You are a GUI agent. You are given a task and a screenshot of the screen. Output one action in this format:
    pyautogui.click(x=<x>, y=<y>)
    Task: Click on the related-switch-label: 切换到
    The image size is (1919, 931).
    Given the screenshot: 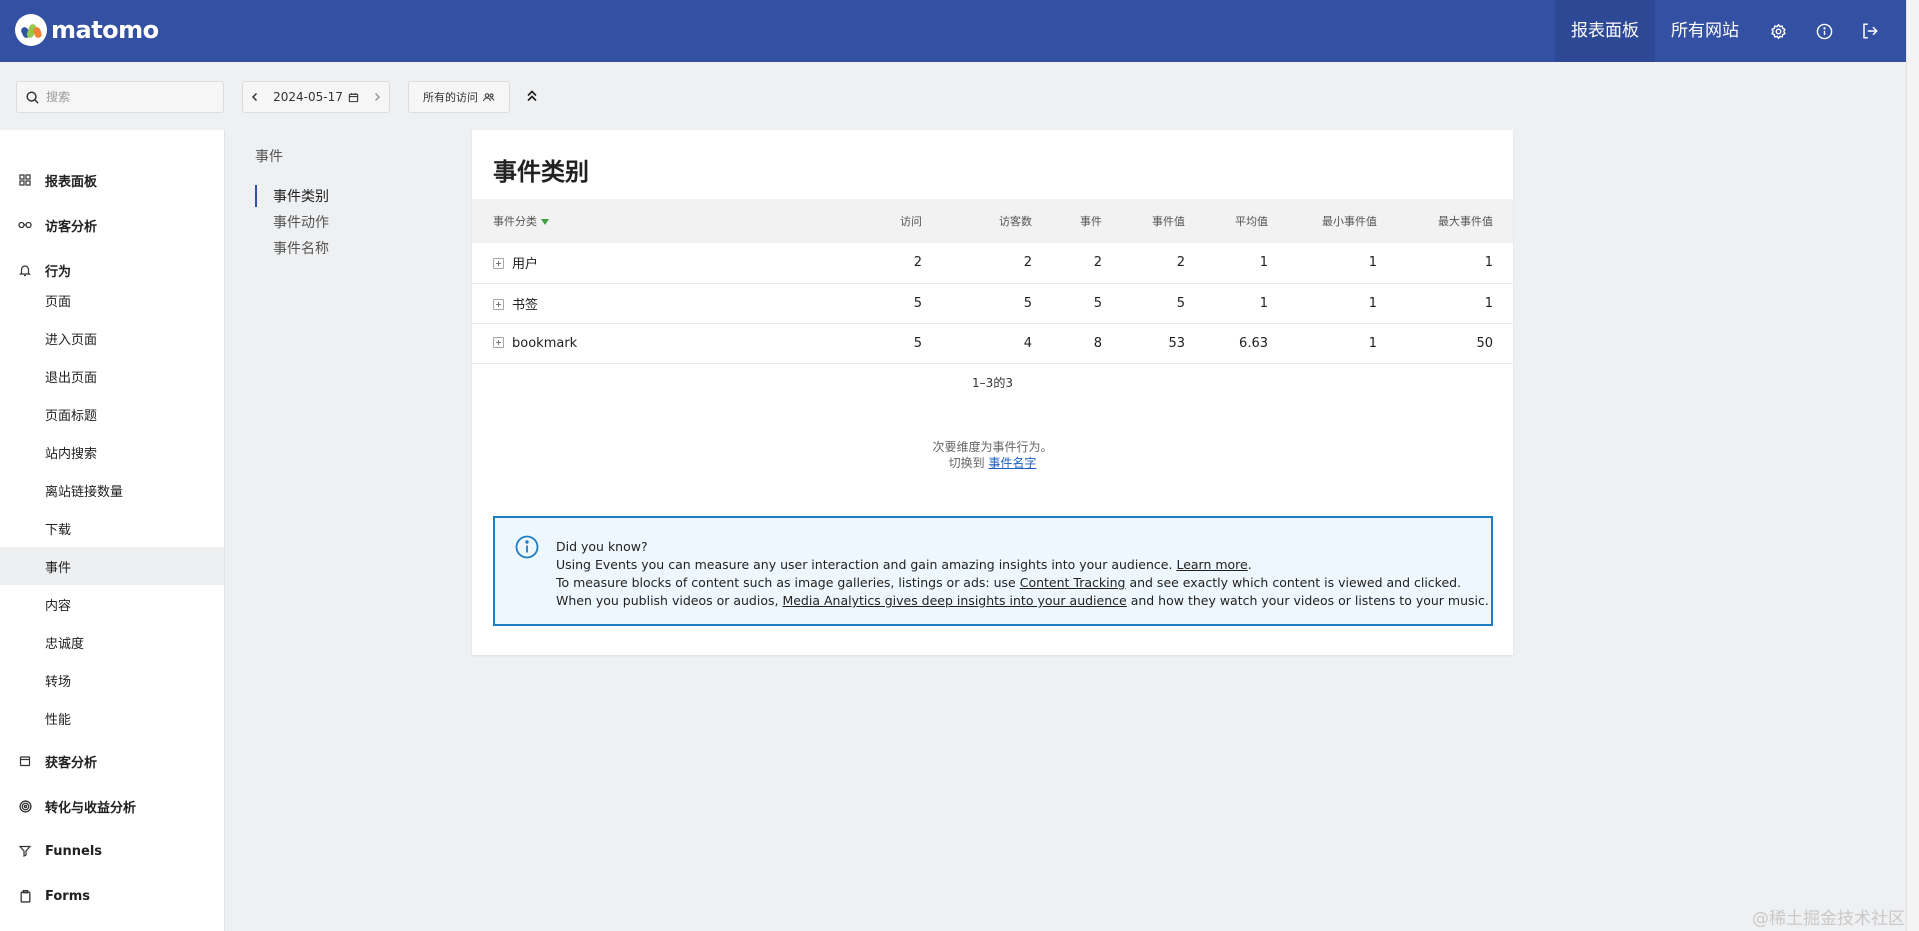 What is the action you would take?
    pyautogui.click(x=966, y=463)
    